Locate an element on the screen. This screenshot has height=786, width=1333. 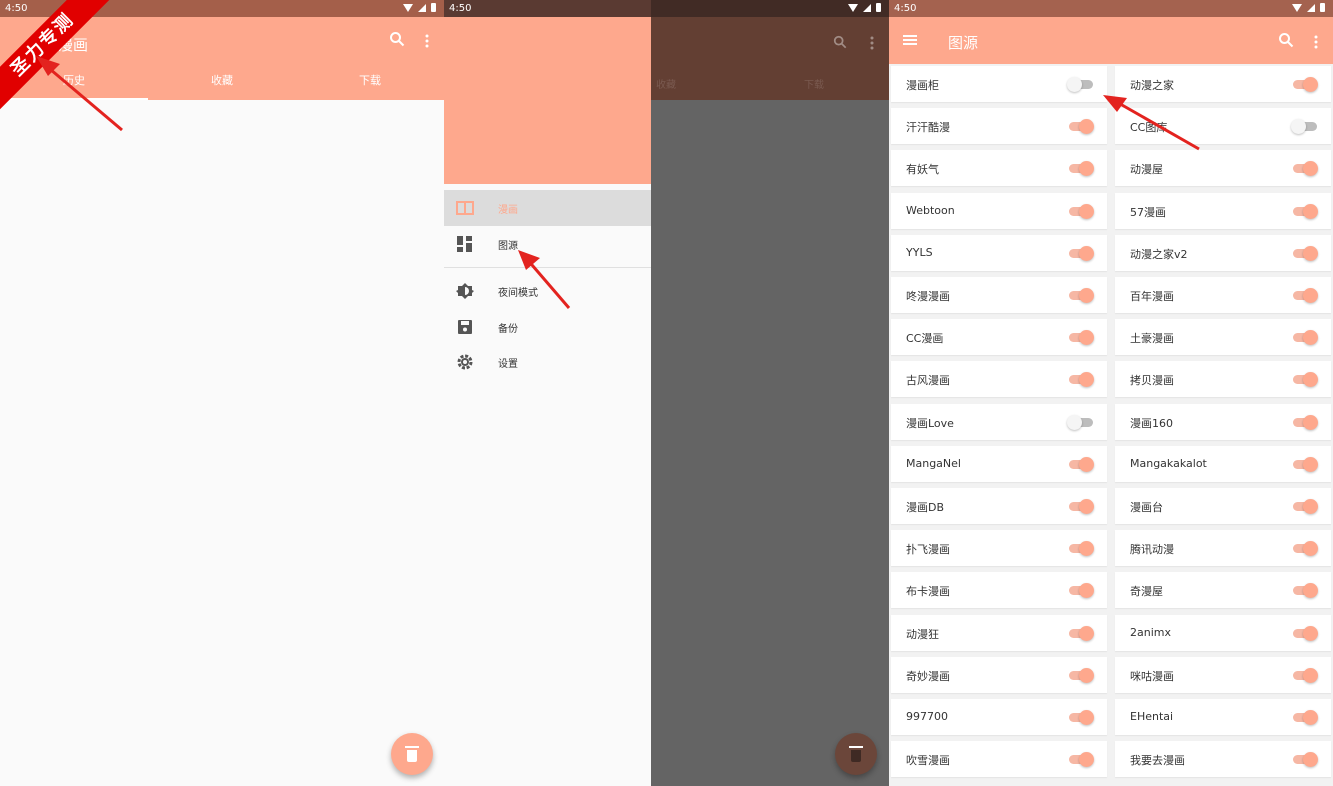
source-name: 布卡漫画 is located at coordinates (928, 592).